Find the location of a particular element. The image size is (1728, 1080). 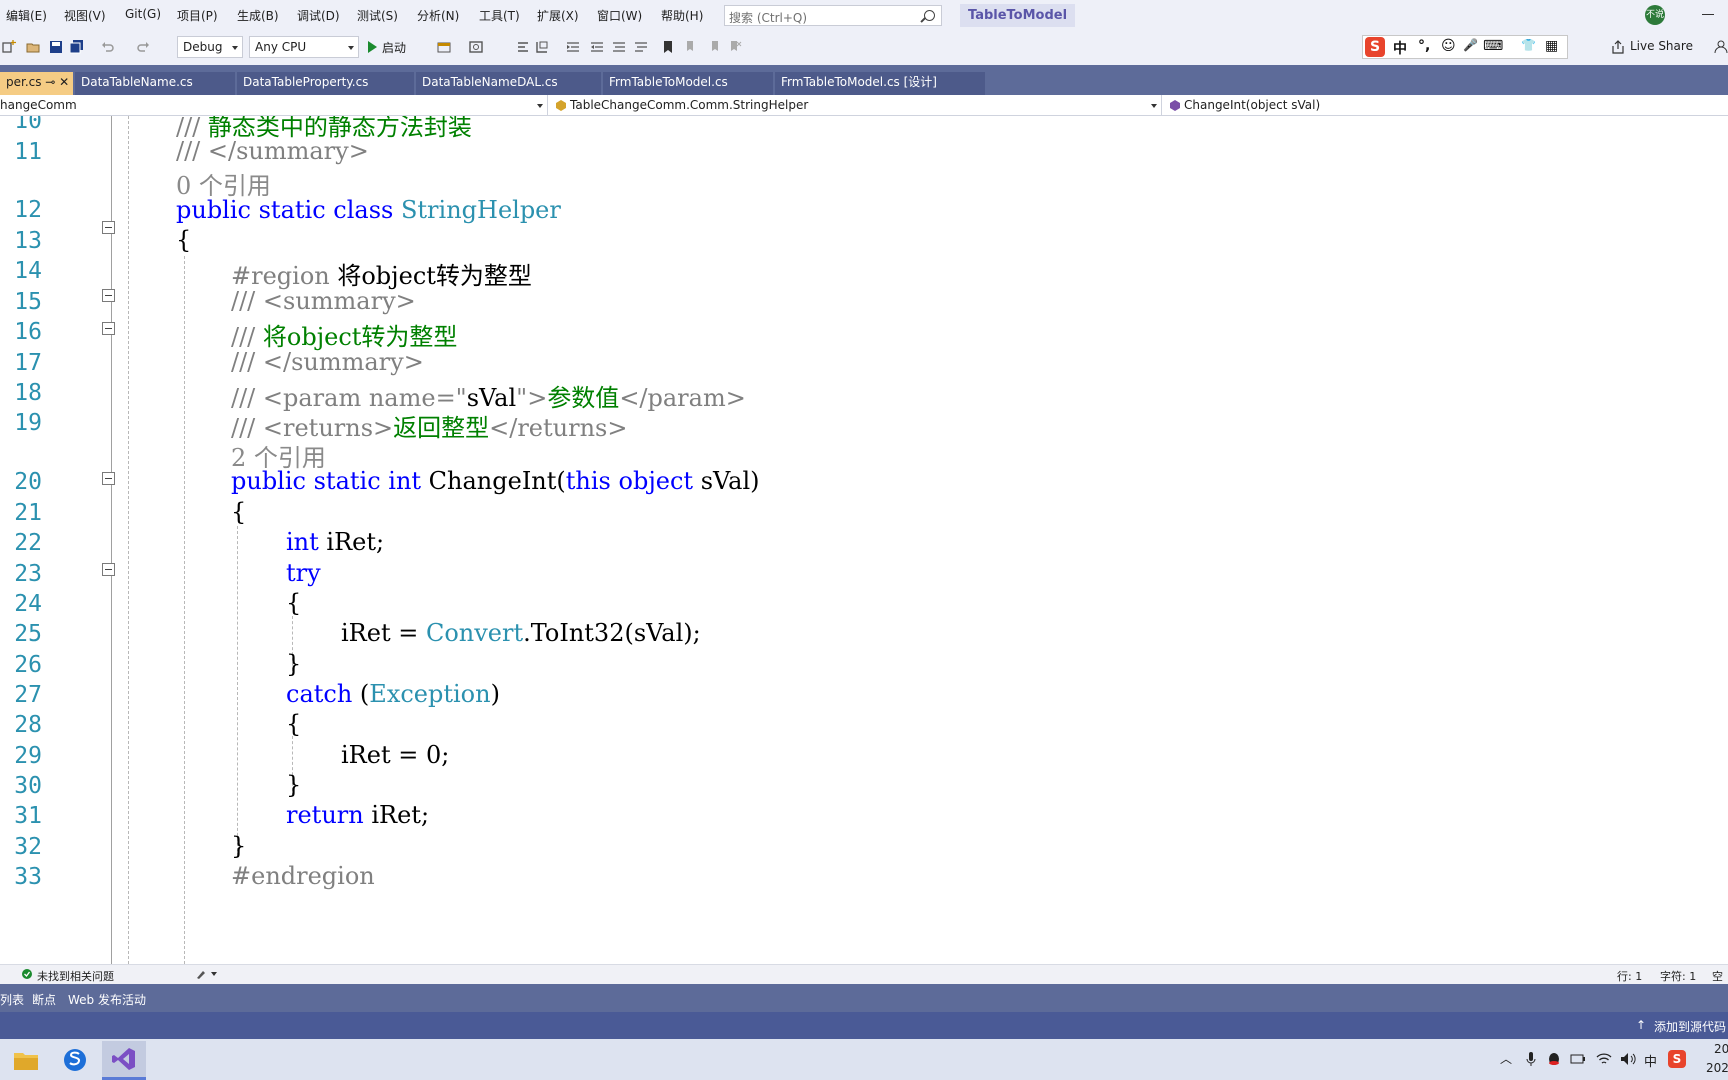

tab-frmtabletomodel: FrmTableToModel.cs is located at coordinates (688, 83).